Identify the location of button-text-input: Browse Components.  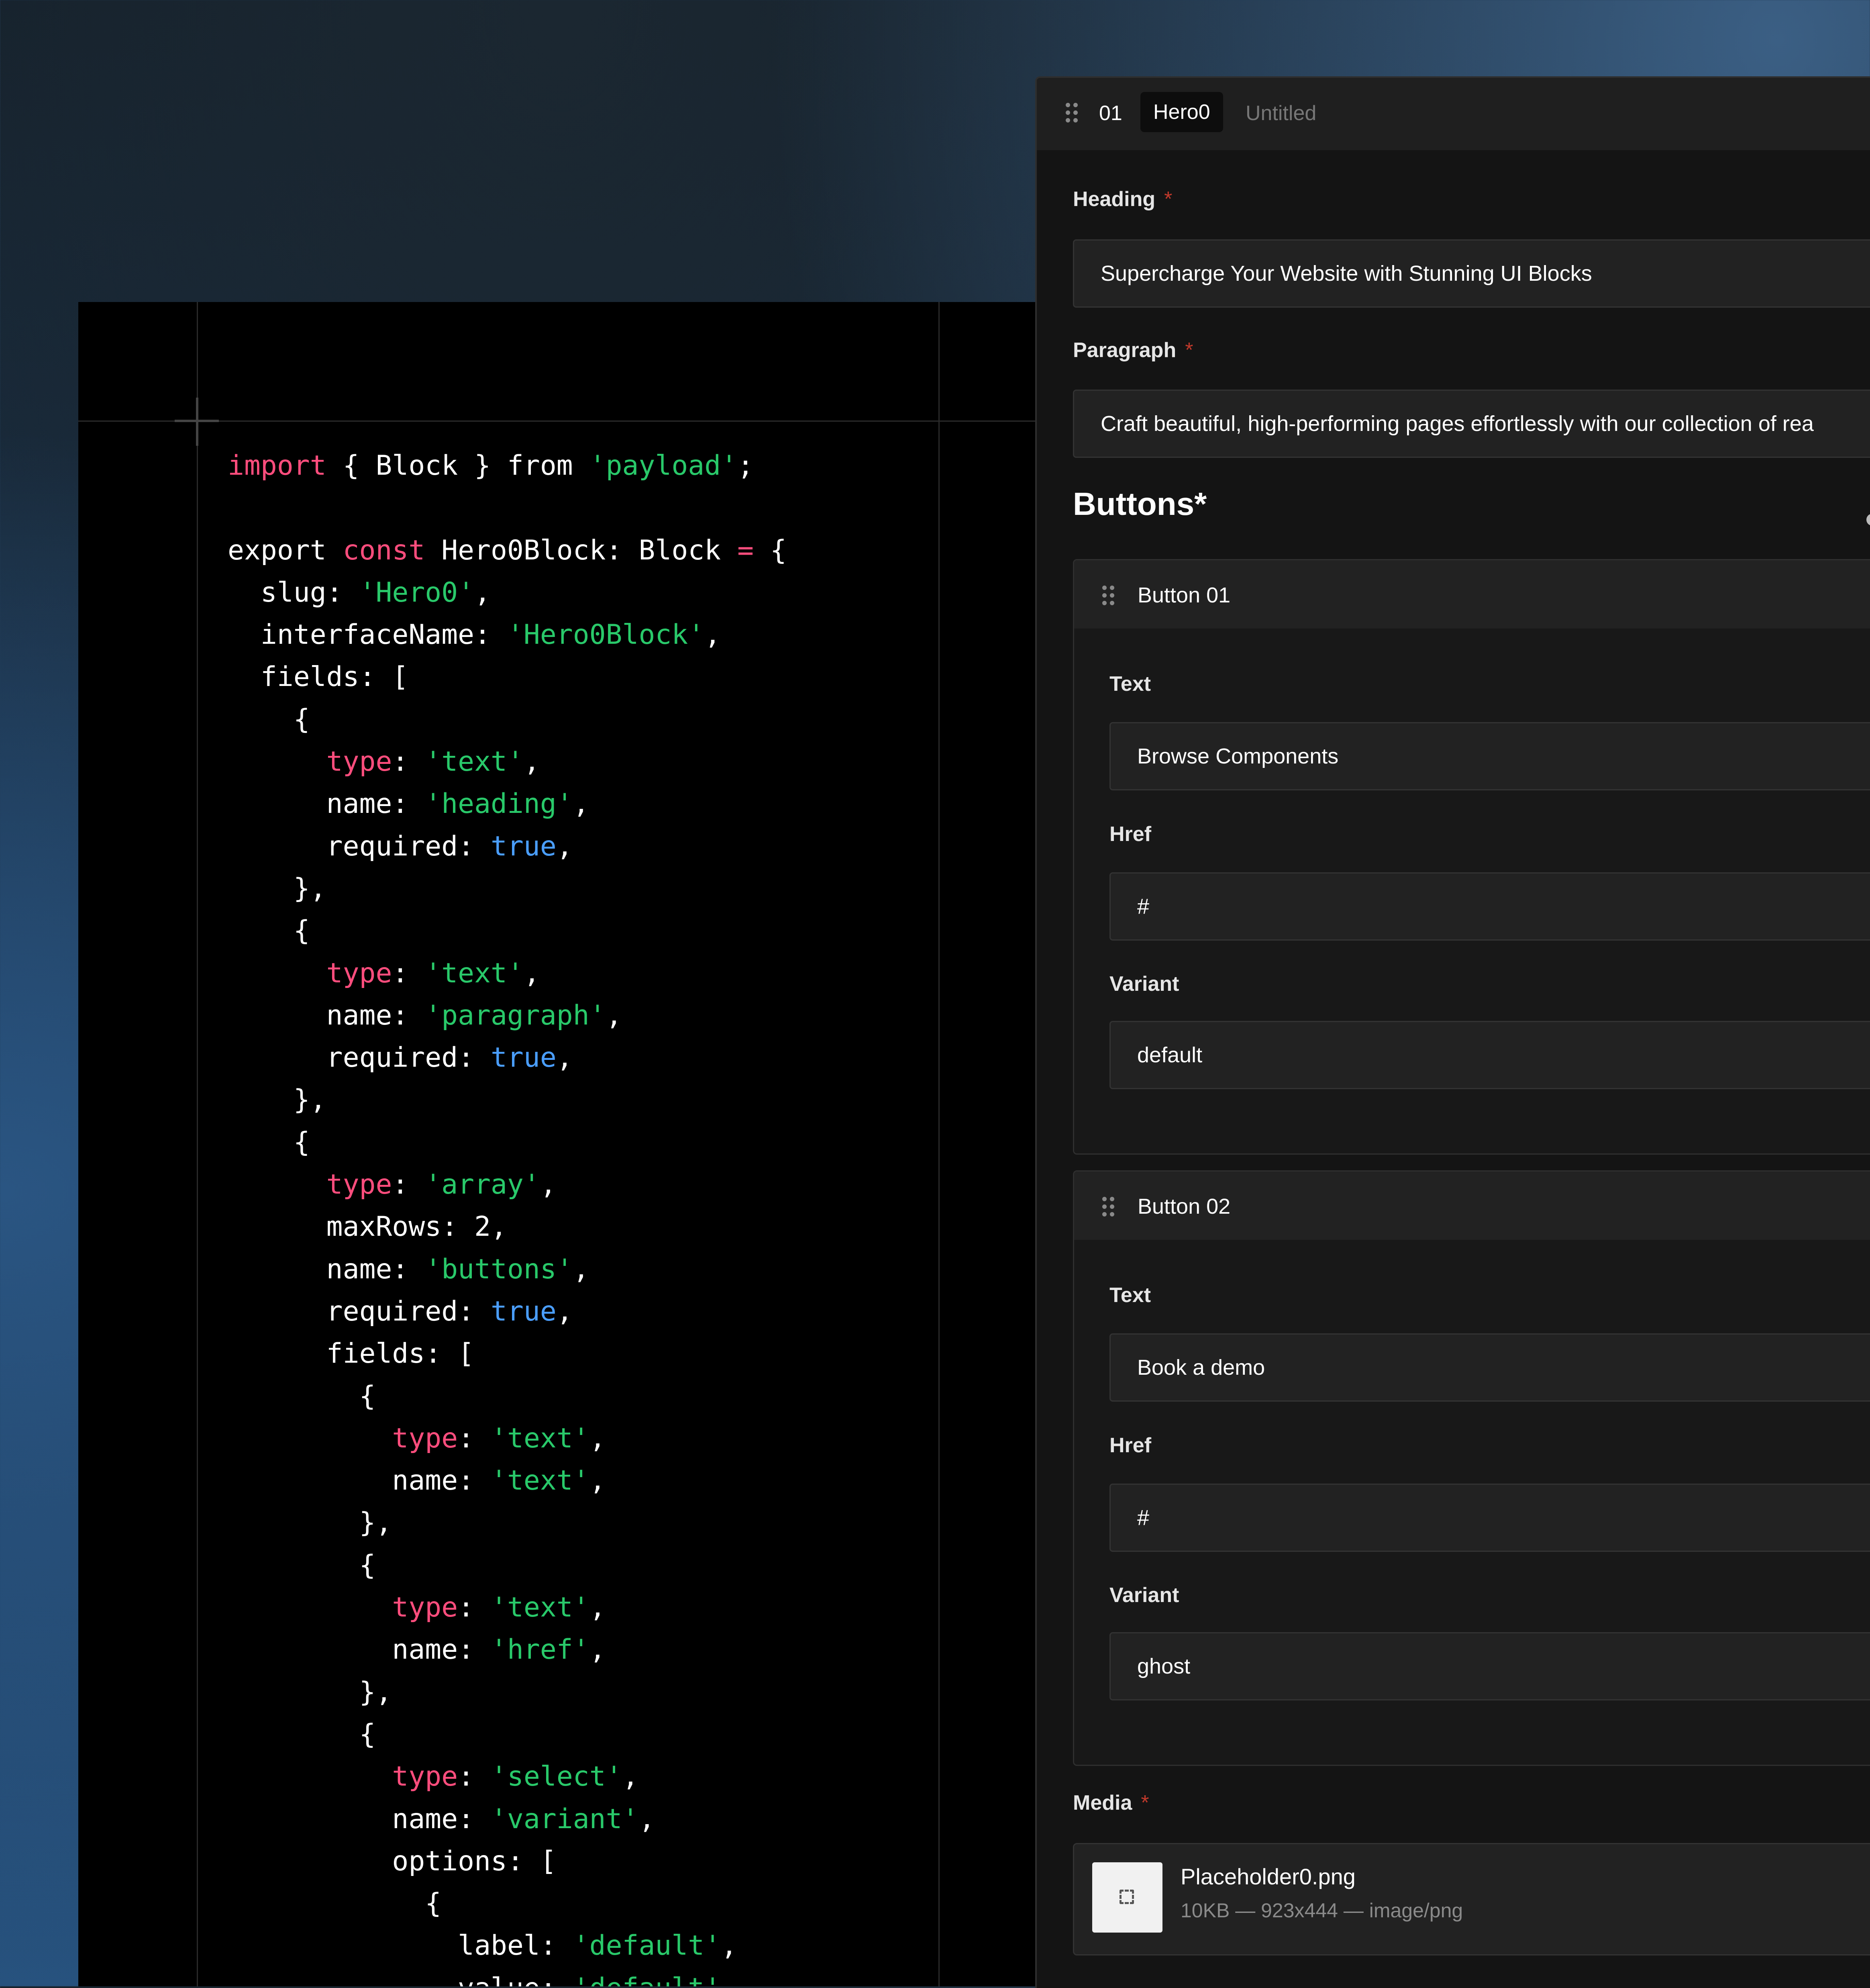
(1489, 756).